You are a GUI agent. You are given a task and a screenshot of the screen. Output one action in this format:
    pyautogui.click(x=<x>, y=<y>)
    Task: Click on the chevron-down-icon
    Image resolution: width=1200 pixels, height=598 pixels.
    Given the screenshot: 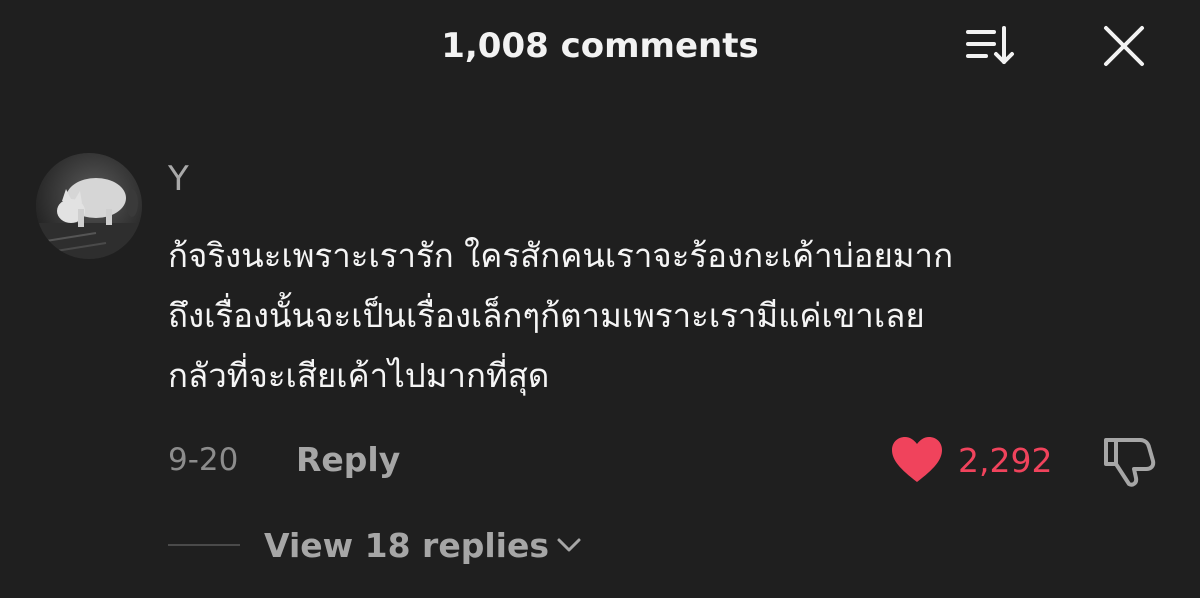 What is the action you would take?
    pyautogui.click(x=569, y=545)
    